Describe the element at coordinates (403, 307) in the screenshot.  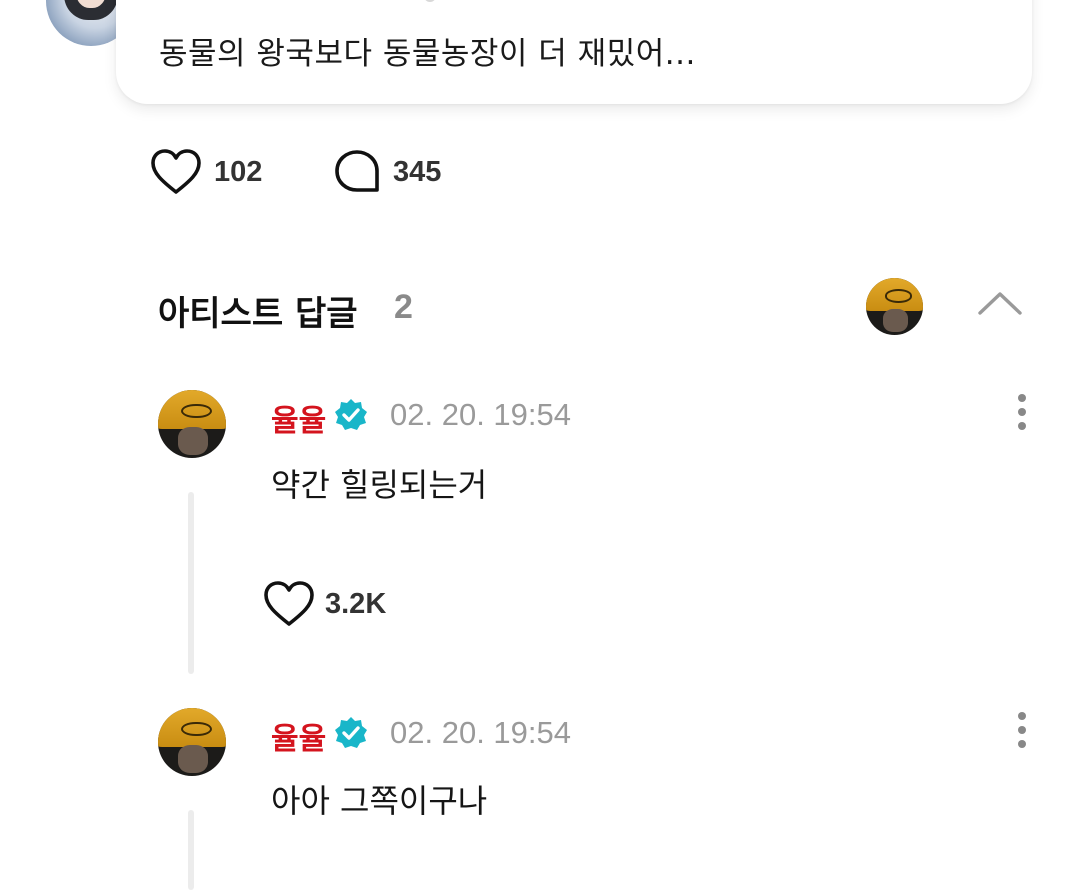
I see `artist-replies-count: 2` at that location.